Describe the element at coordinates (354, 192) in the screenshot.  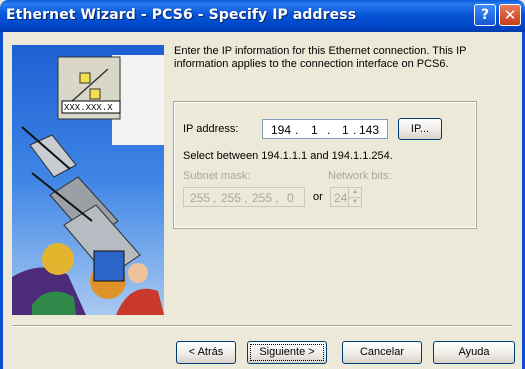
I see `spin-up-icon: ▲` at that location.